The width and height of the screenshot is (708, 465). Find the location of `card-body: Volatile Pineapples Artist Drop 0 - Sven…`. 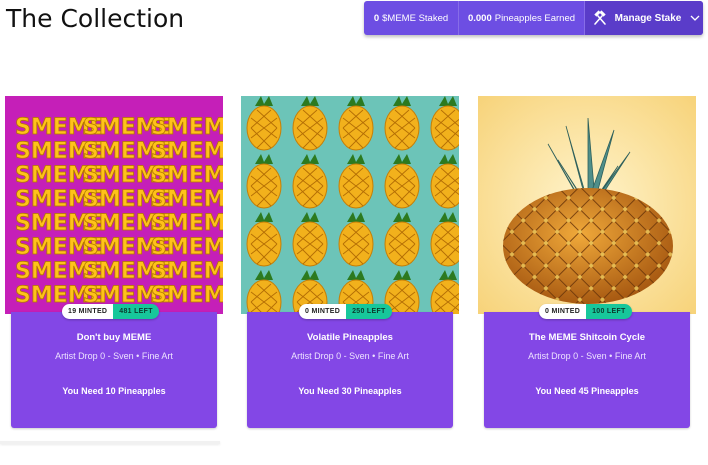

card-body: Volatile Pineapples Artist Drop 0 - Sven… is located at coordinates (350, 370).